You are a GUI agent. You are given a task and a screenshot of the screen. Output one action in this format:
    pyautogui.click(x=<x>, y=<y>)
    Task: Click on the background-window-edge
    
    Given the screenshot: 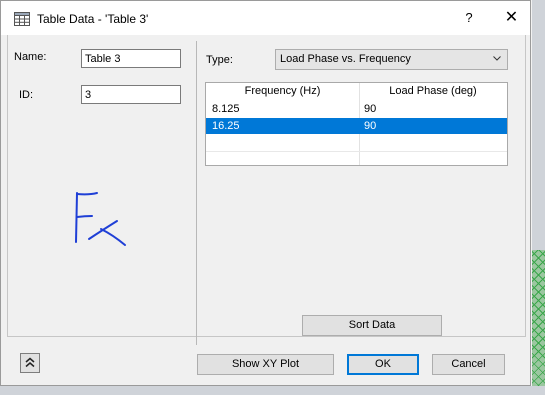 What is the action you would take?
    pyautogui.click(x=538, y=197)
    